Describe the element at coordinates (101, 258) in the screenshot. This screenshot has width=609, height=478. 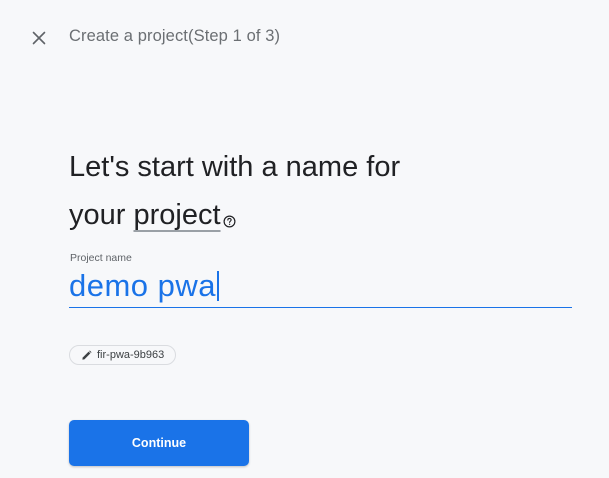
I see `project-name-label: Project name` at that location.